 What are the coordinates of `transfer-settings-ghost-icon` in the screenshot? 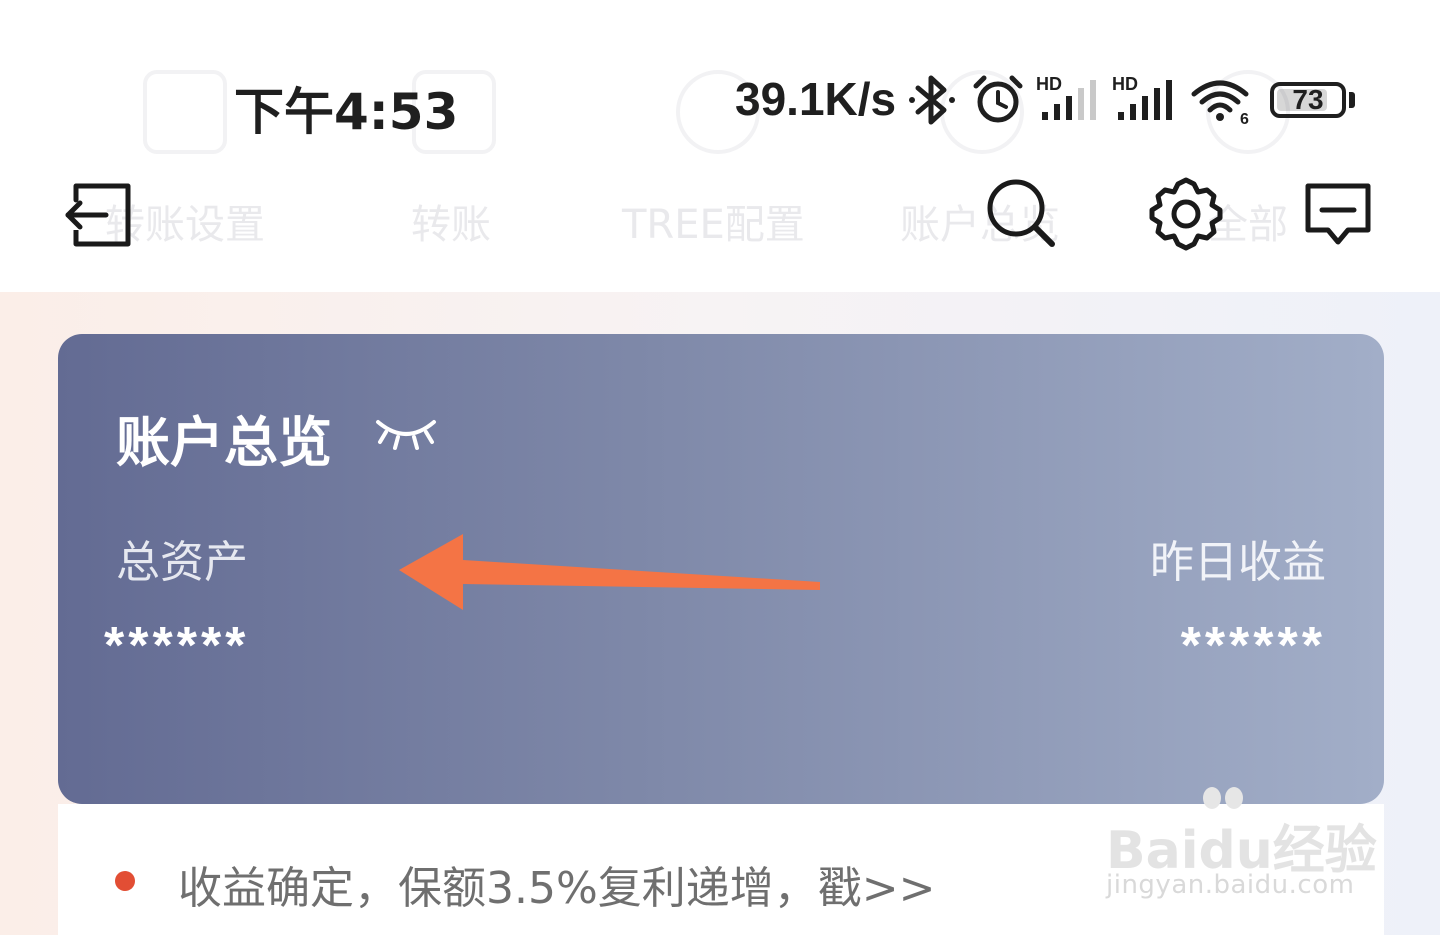 It's located at (185, 112).